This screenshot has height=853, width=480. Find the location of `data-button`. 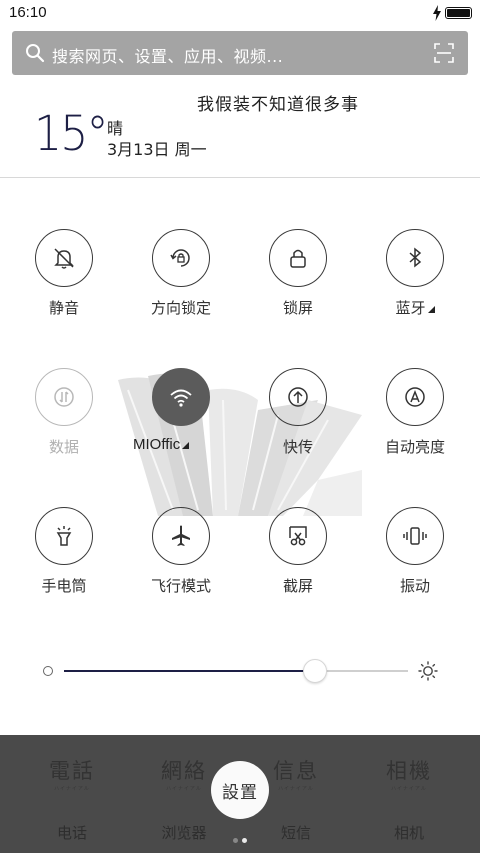

data-button is located at coordinates (64, 397).